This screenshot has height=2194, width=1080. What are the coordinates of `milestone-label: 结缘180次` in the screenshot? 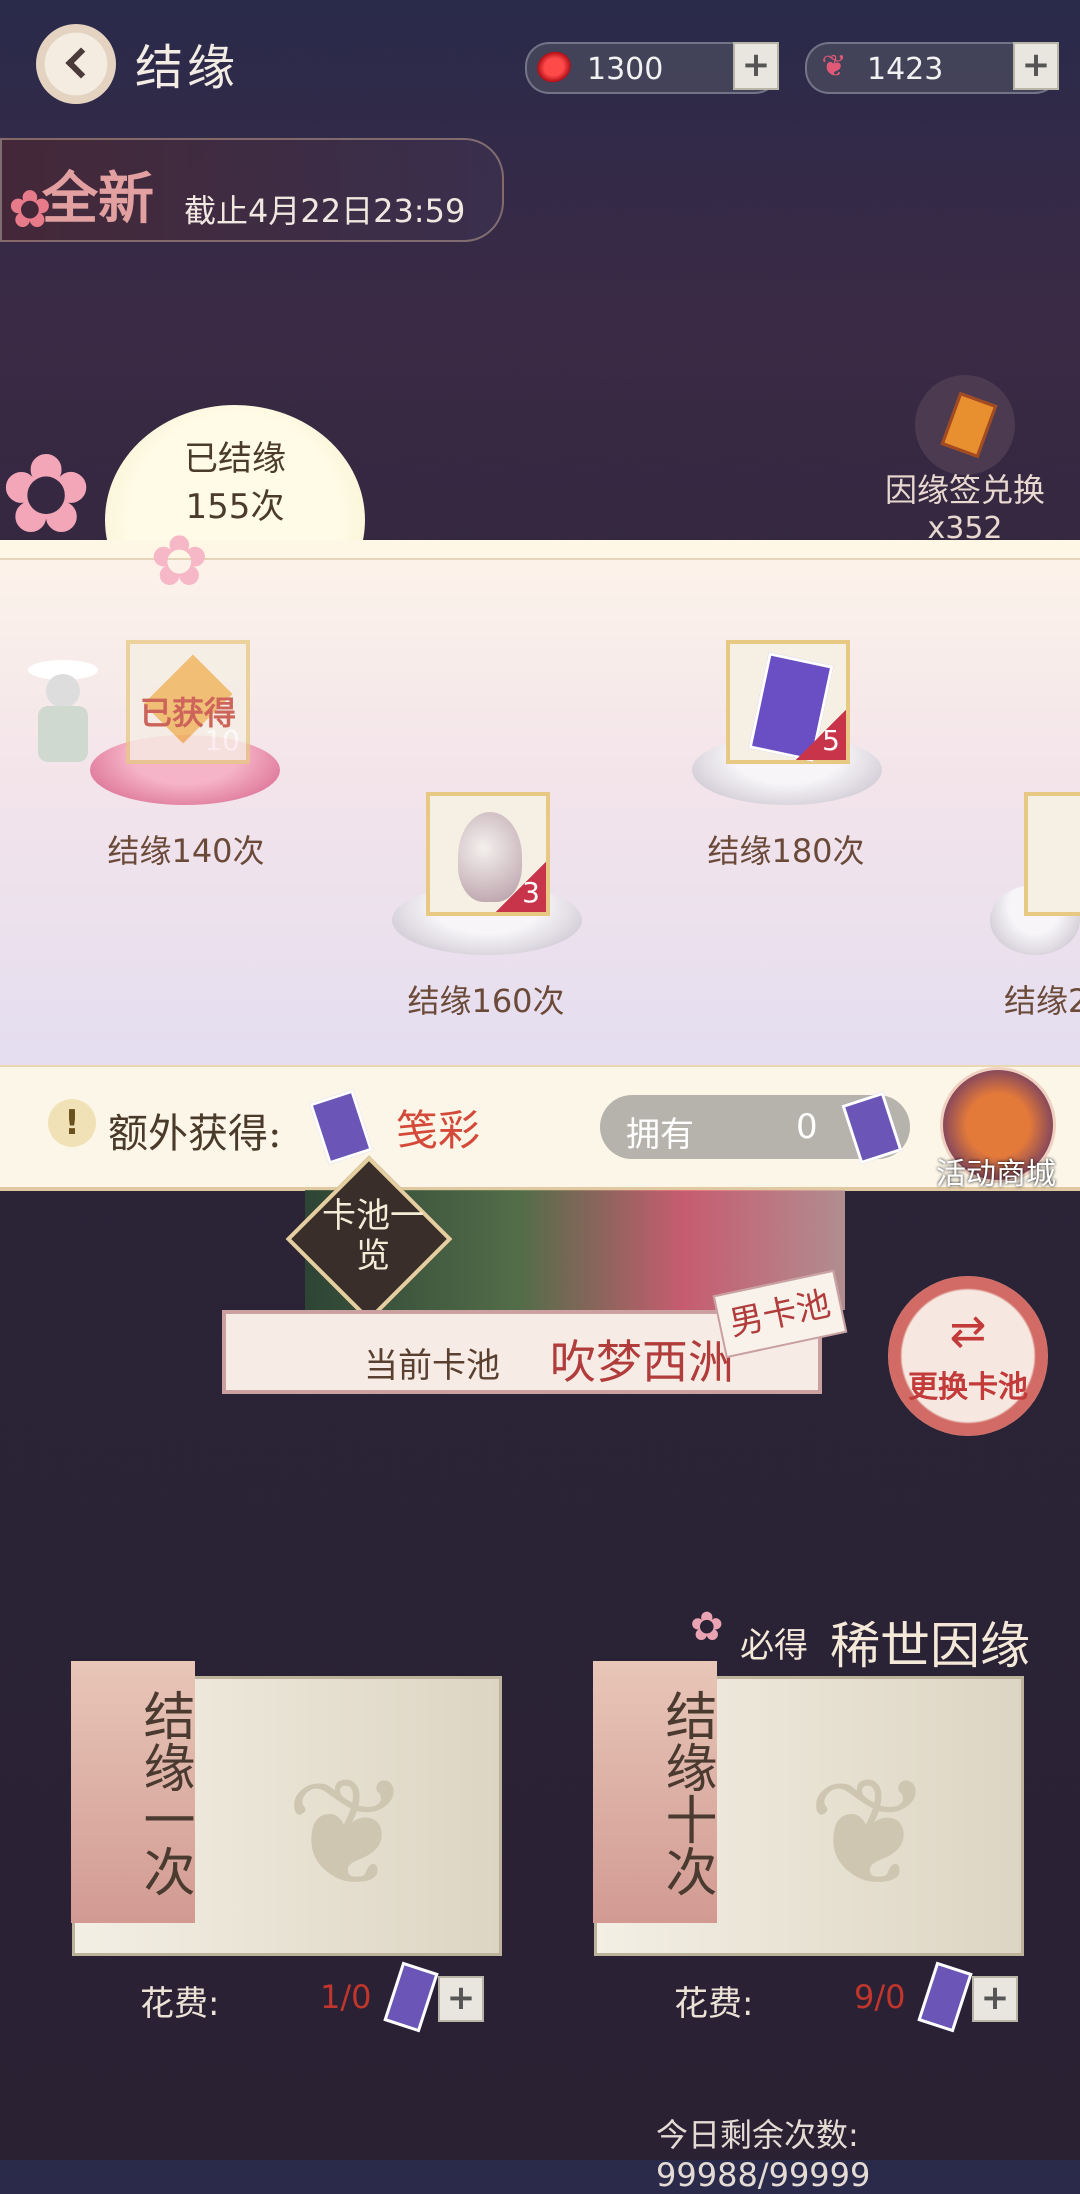 It's located at (786, 851).